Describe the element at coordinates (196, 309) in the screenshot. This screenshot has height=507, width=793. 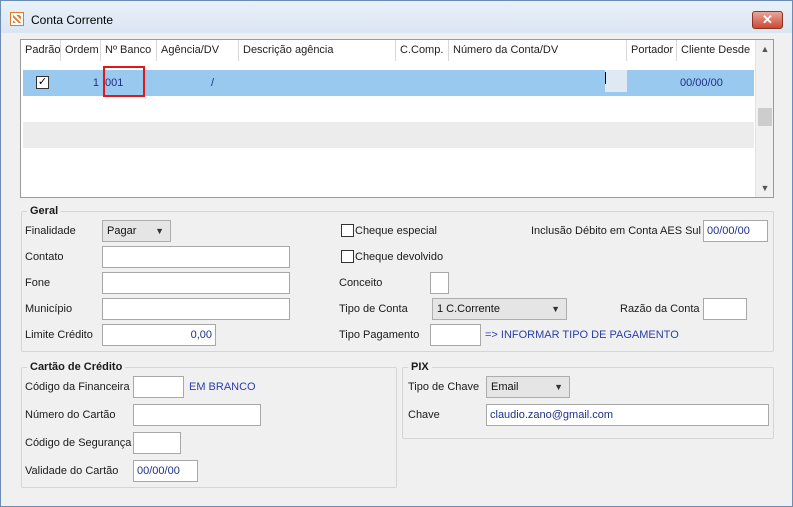
I see `municipio-field` at that location.